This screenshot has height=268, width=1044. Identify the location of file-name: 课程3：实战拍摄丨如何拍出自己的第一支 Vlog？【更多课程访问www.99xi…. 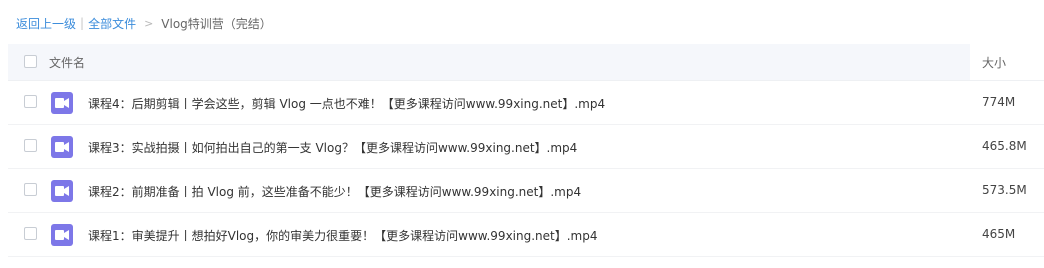
(332, 147).